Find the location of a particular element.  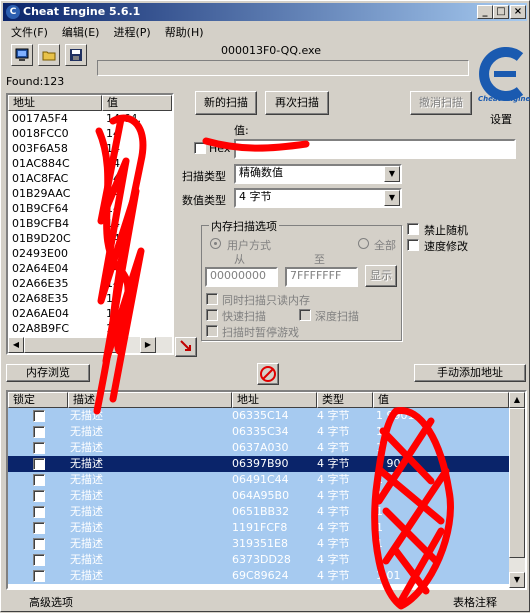

address-row: 无描述 06335C34 4 字节 1 is located at coordinates (258, 432).